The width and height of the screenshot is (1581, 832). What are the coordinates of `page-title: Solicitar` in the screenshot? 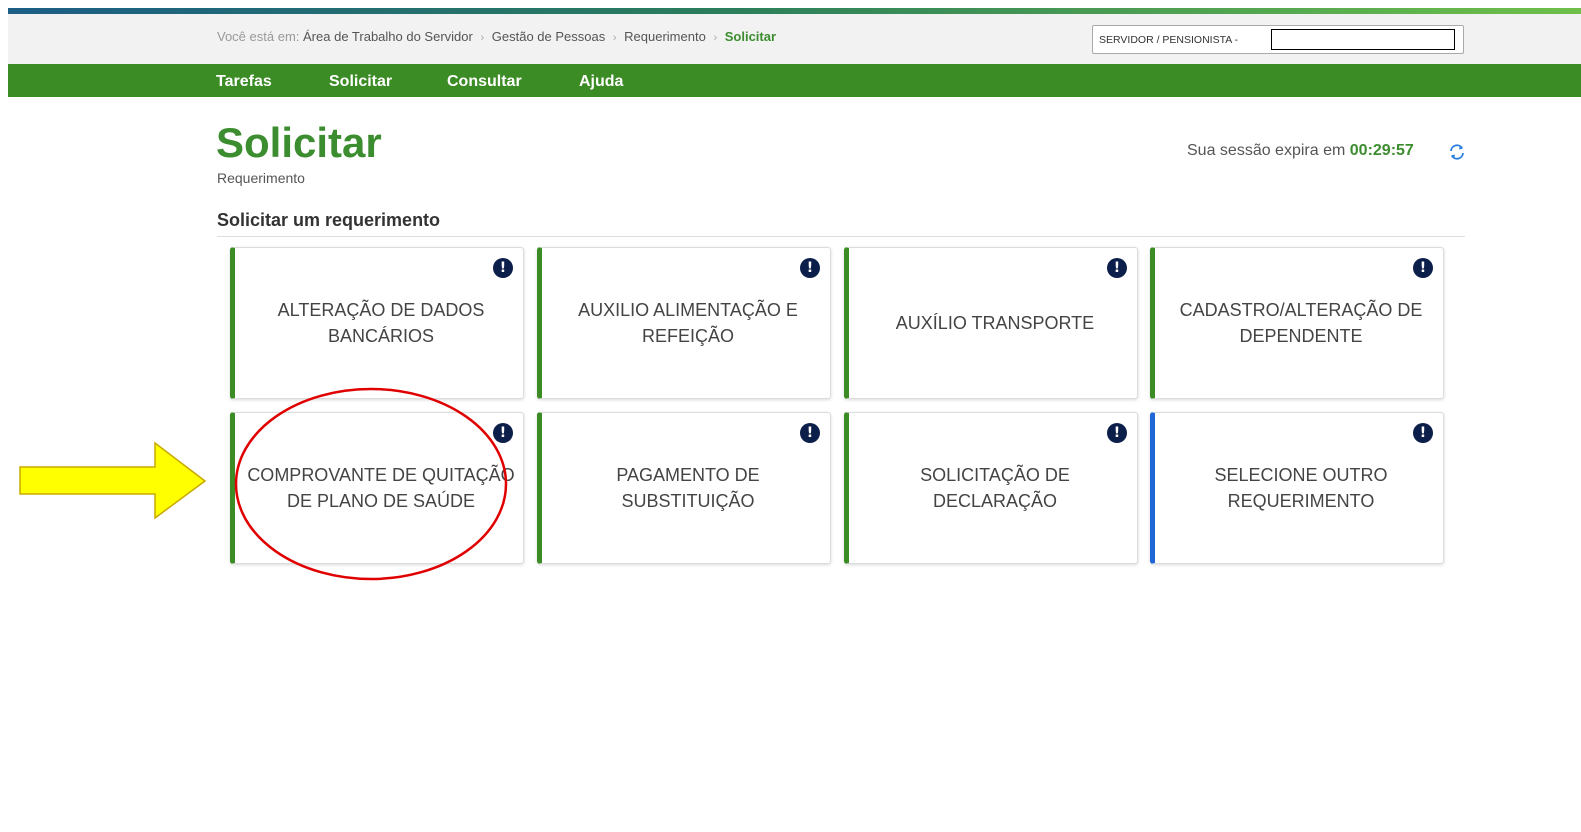 It's located at (299, 142).